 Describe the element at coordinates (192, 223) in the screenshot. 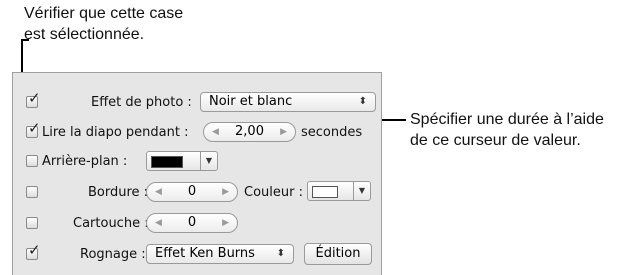

I see `matte-stepper: ◀ 0 ▶` at that location.